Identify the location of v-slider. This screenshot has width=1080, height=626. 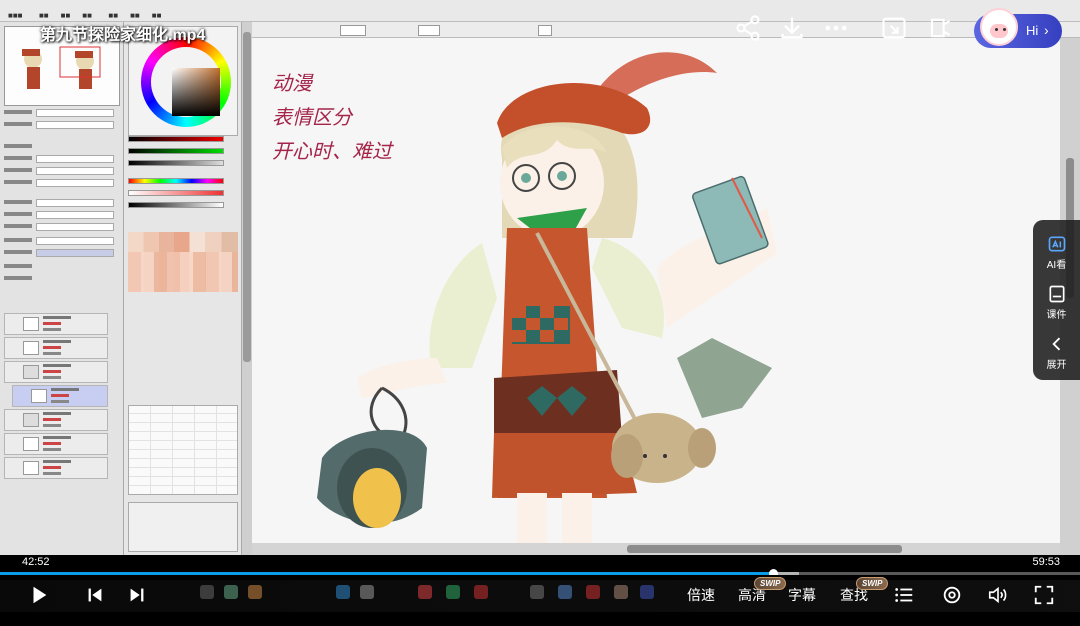
(176, 205).